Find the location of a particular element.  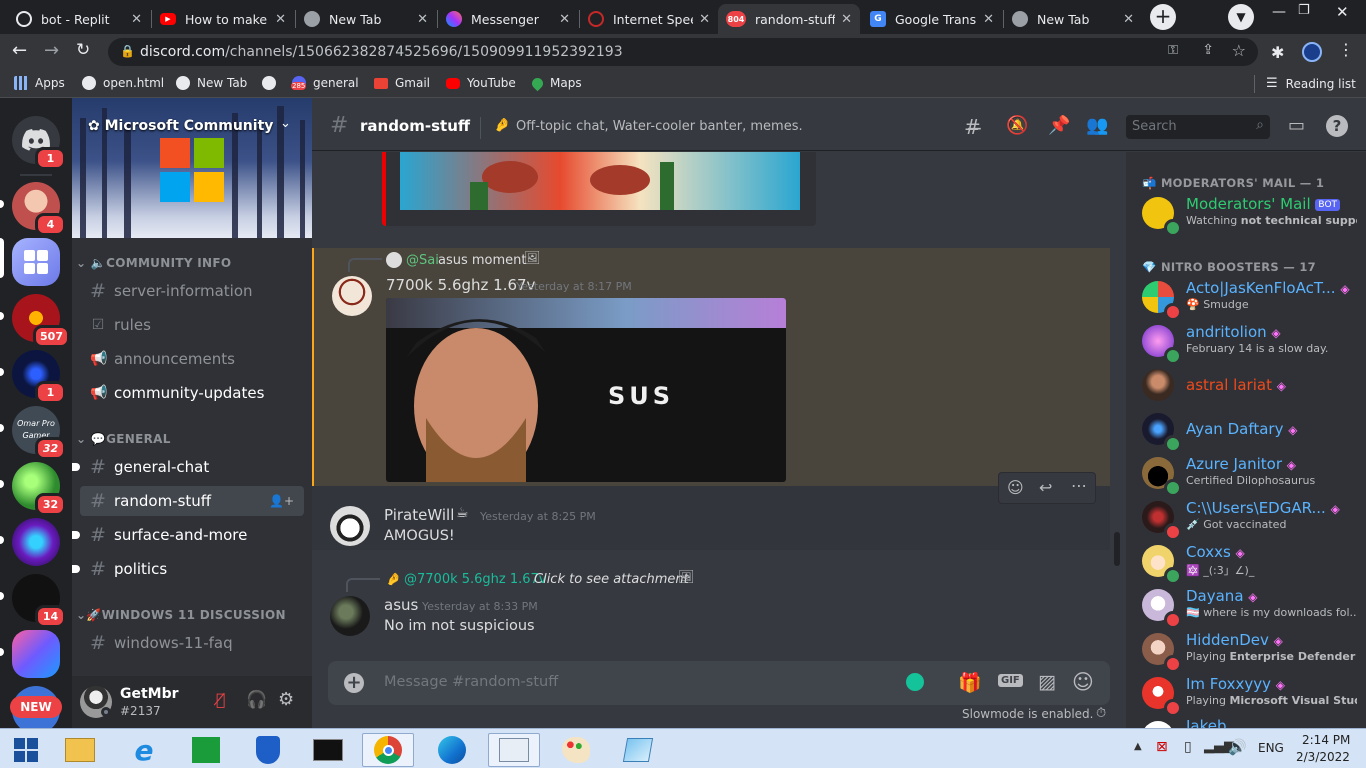

start-button is located at coordinates (26, 750).